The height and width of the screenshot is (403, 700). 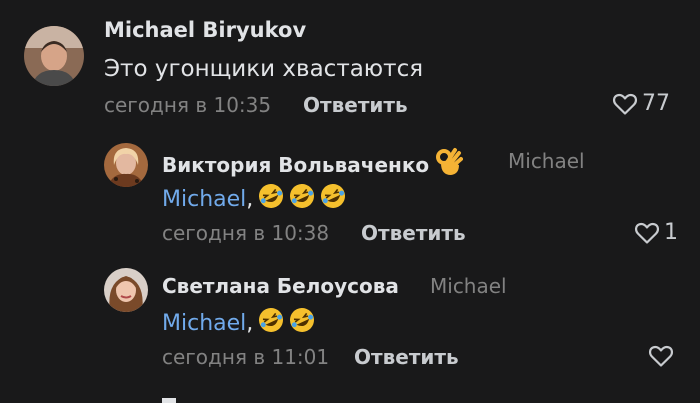 What do you see at coordinates (169, 400) in the screenshot?
I see `next-comment-partial` at bounding box center [169, 400].